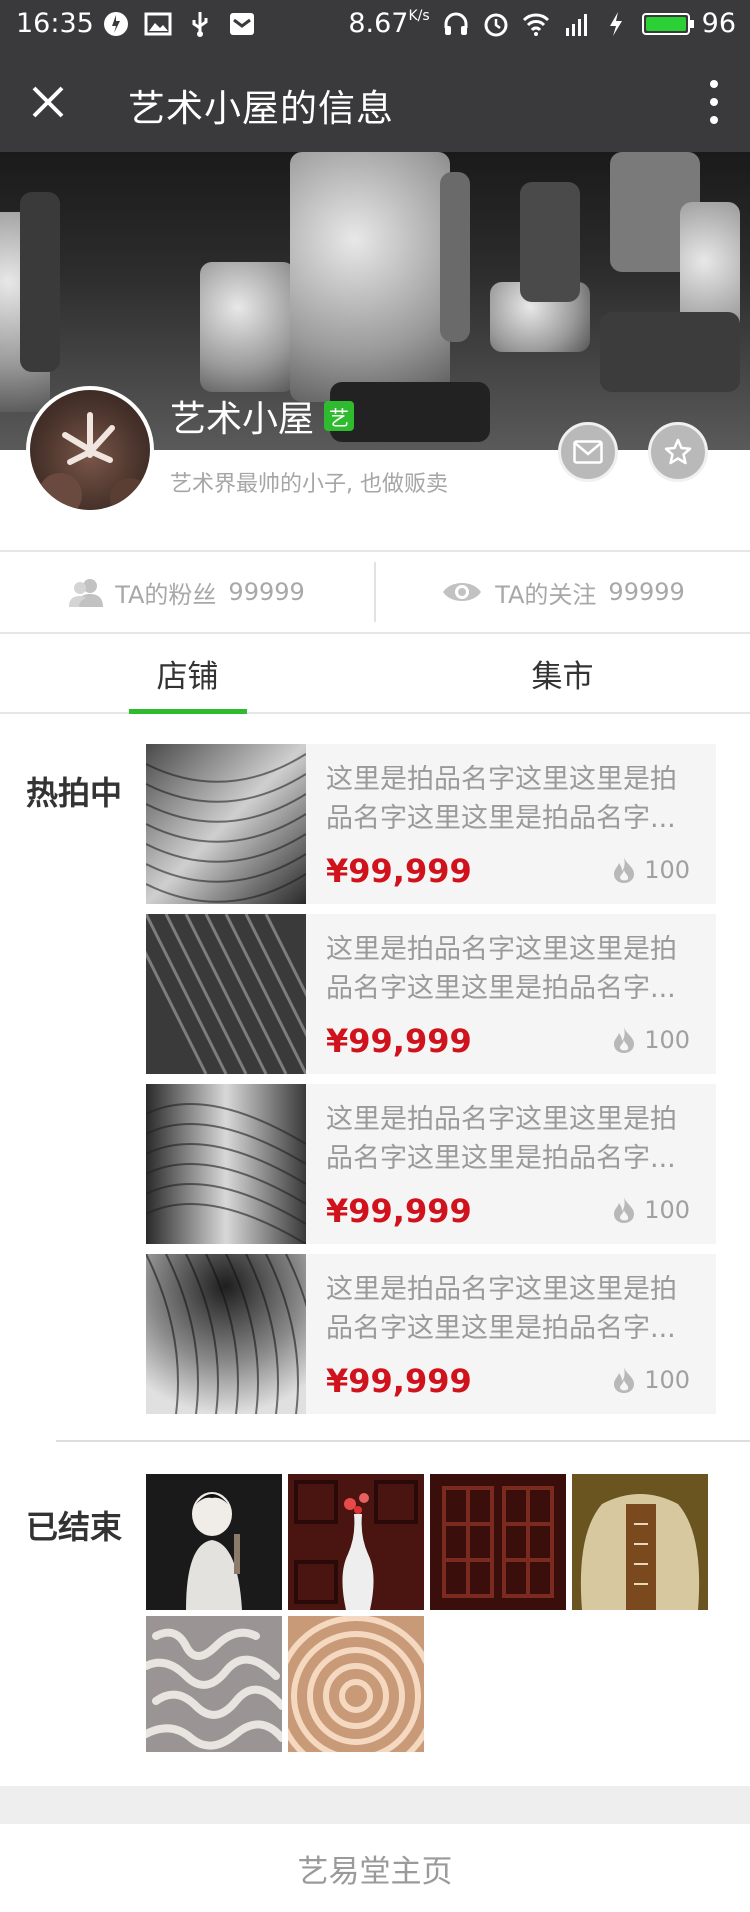 The width and height of the screenshot is (750, 1912). I want to click on following-label: TA的关注, so click(546, 594).